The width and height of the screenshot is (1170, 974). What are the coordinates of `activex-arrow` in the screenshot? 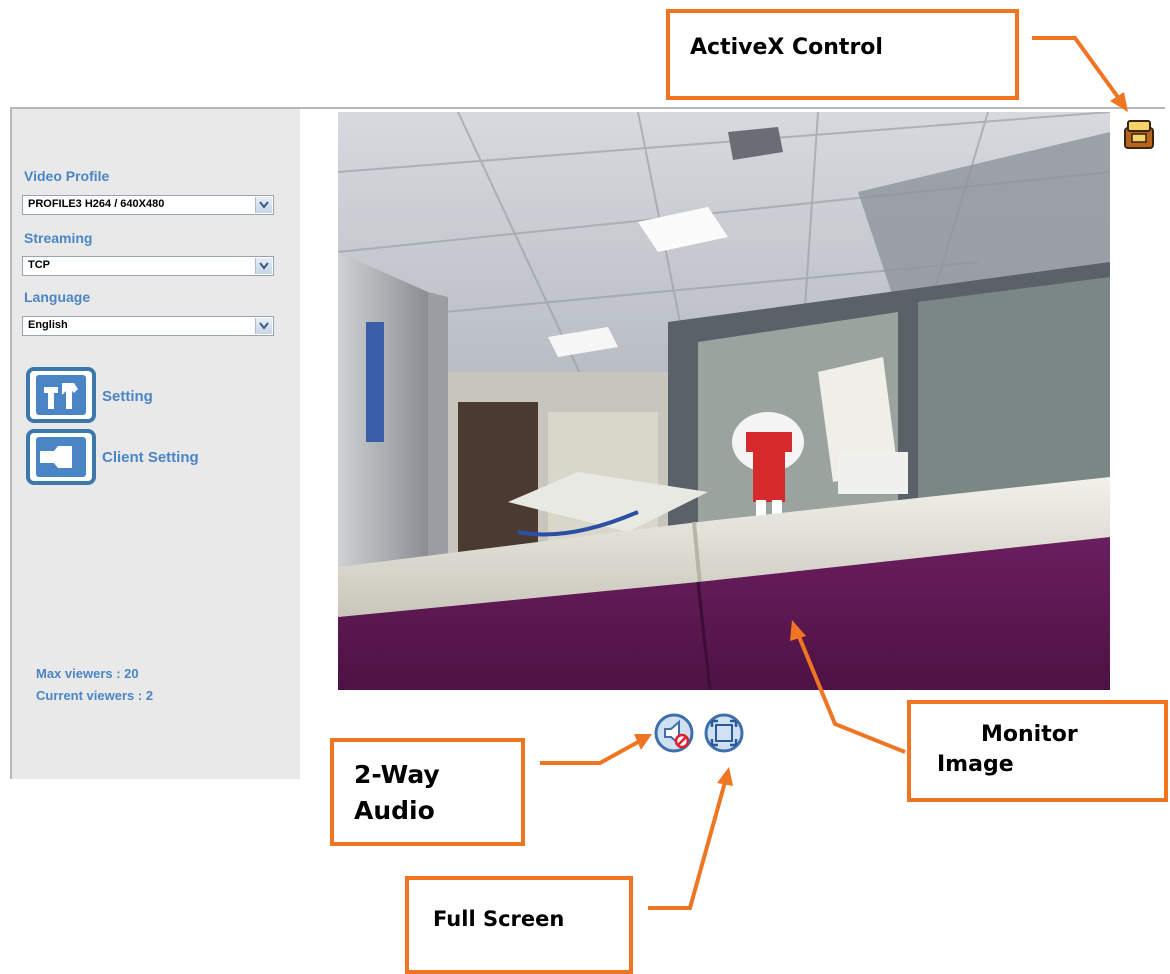 It's located at (1077, 69).